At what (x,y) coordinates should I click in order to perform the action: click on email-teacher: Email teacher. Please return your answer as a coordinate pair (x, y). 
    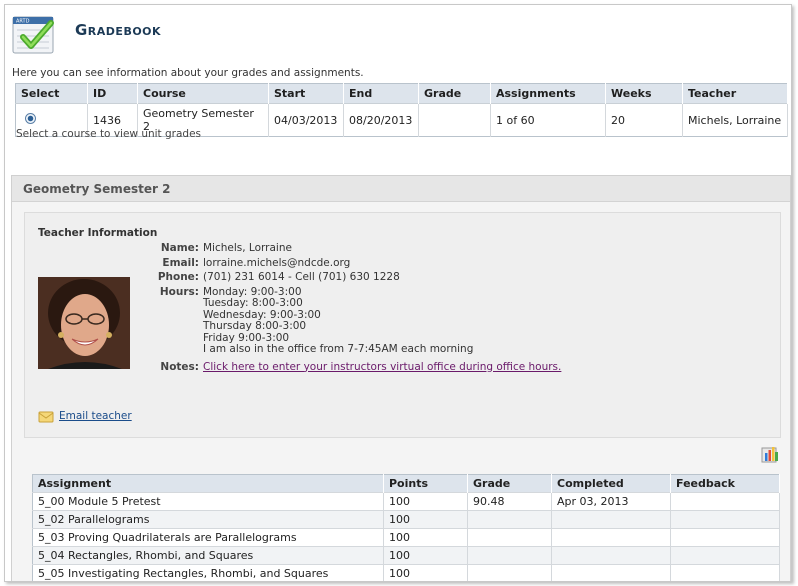
    Looking at the image, I should click on (85, 416).